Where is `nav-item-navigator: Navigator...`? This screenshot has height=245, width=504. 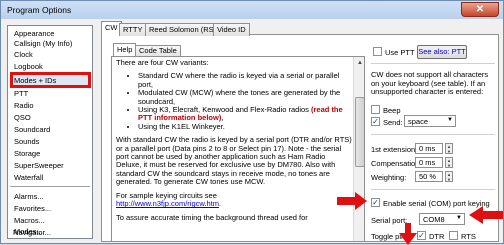
nav-item-navigator: Navigator... is located at coordinates (32, 232).